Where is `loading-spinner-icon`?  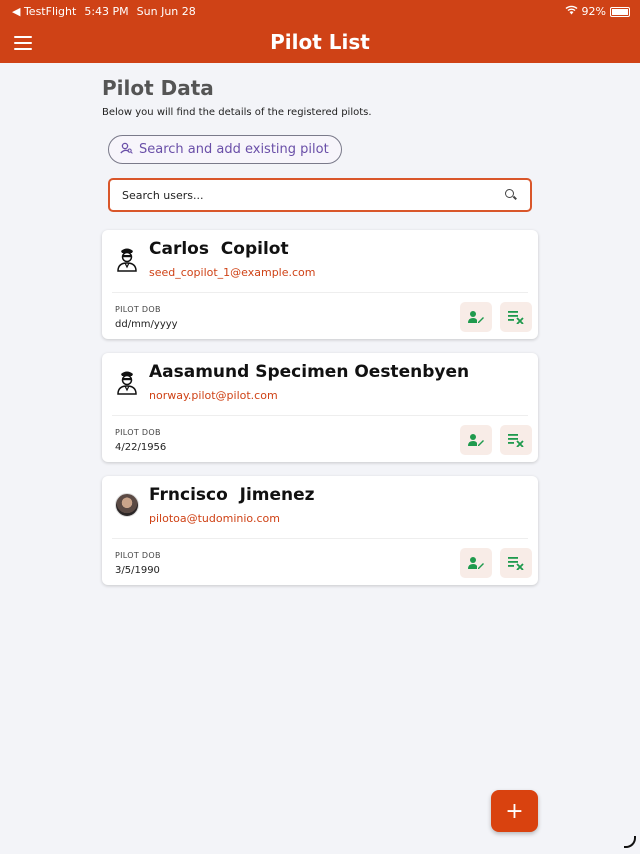
loading-spinner-icon is located at coordinates (630, 842).